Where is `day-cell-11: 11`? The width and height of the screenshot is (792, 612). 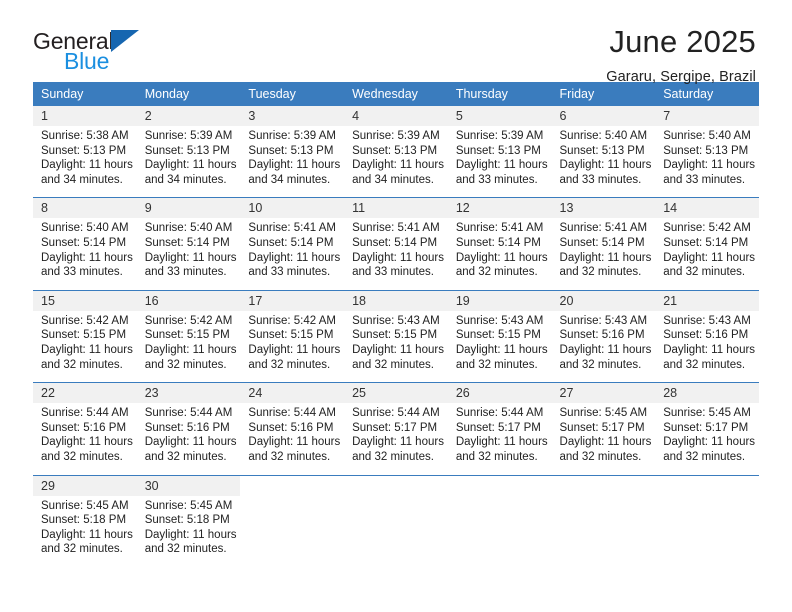
day-cell-11: 11 is located at coordinates (396, 208).